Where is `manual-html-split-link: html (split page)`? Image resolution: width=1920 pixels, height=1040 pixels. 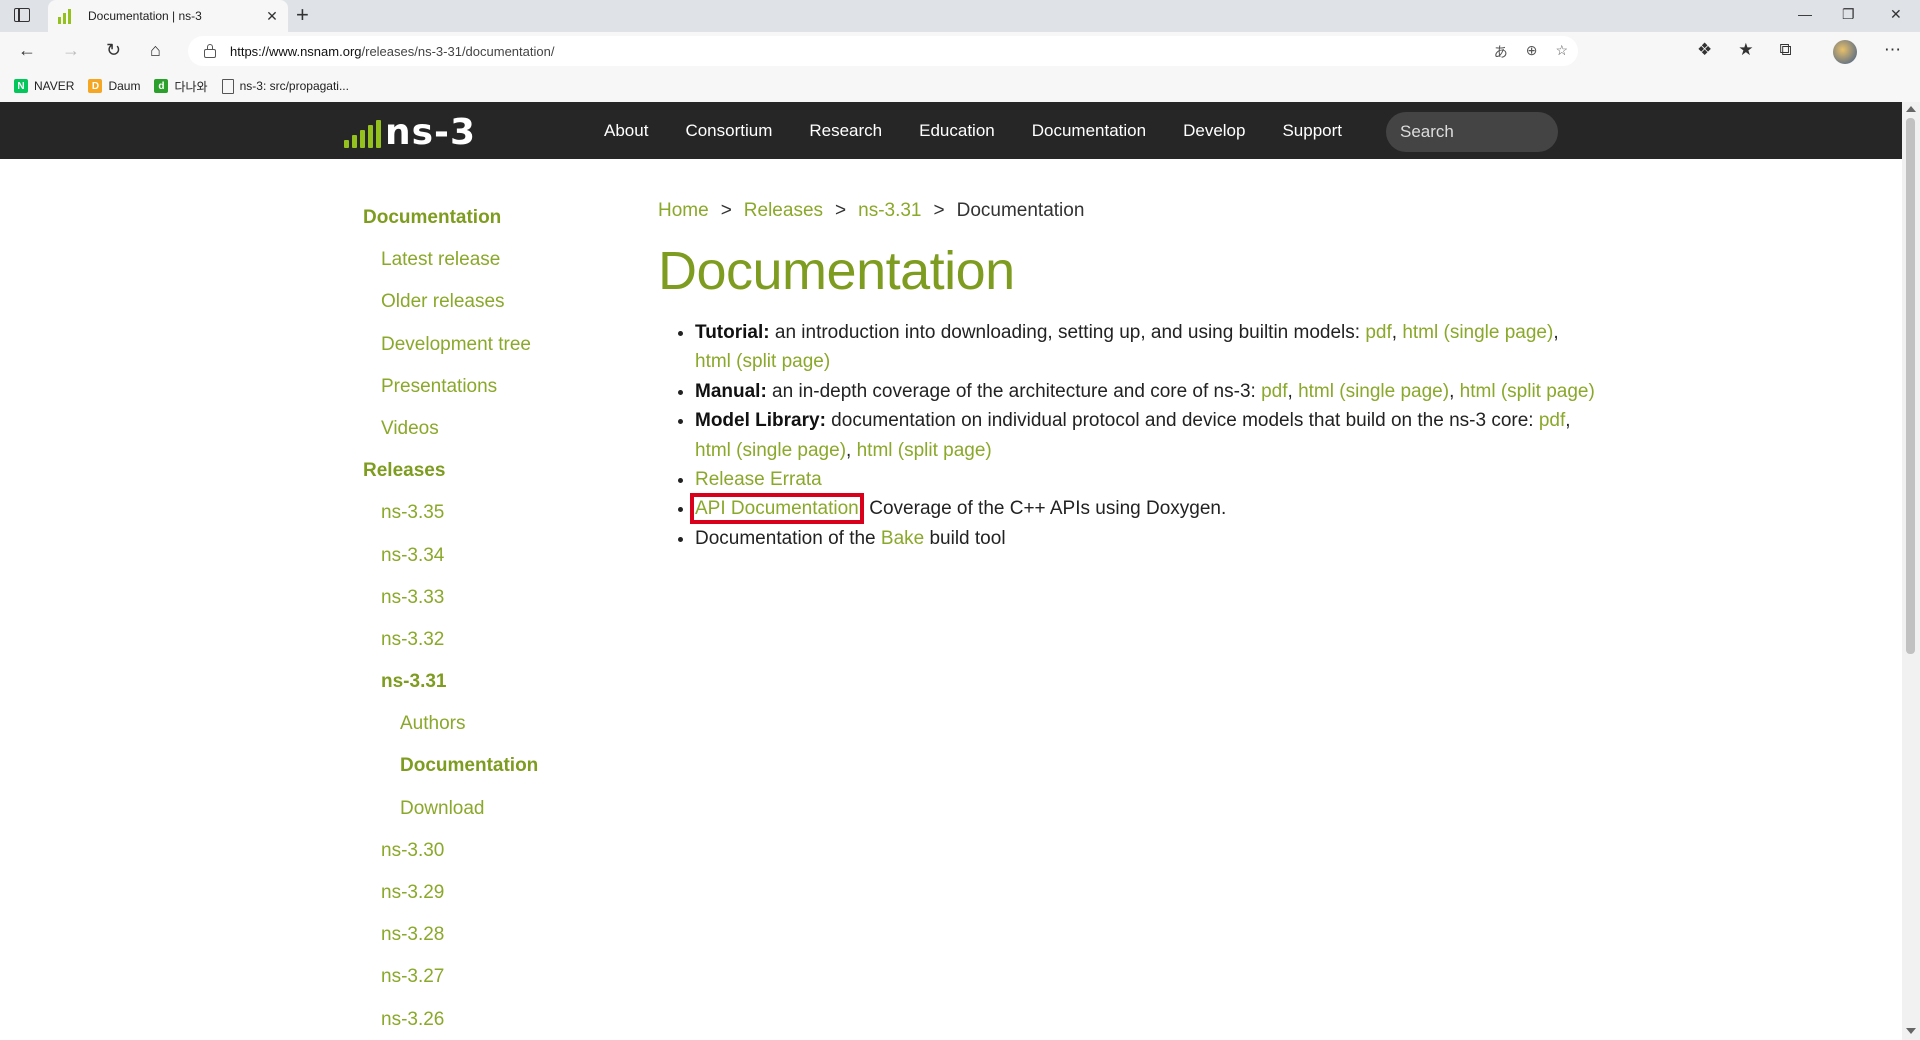
manual-html-split-link: html (split page) is located at coordinates (1527, 391).